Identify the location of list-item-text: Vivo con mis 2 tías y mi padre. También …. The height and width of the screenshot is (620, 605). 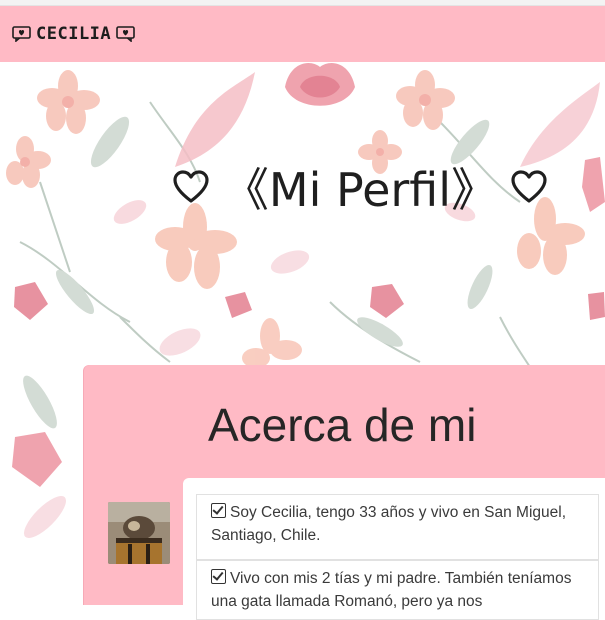
(391, 590).